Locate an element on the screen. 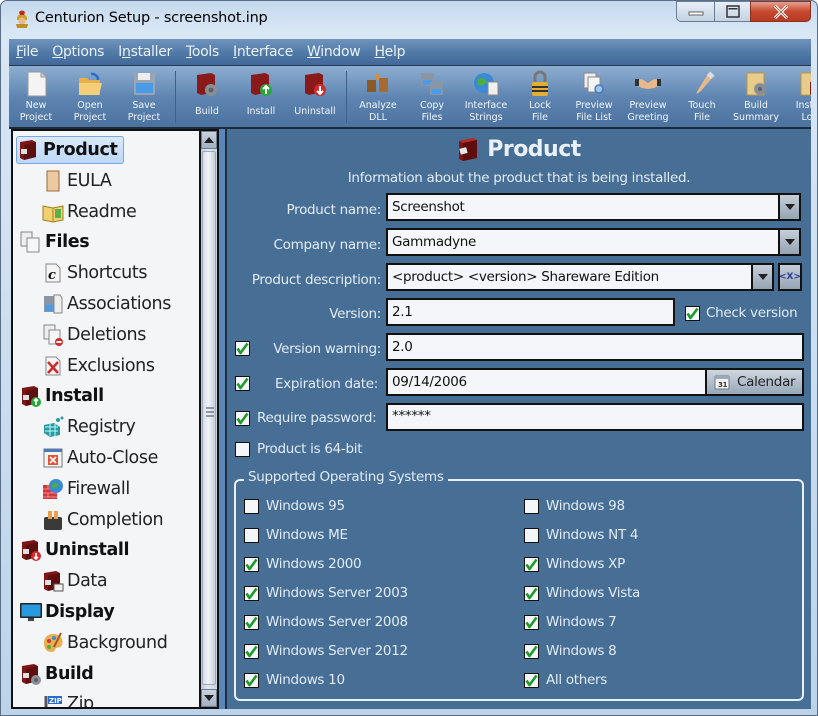  password-input: ****** is located at coordinates (595, 417).